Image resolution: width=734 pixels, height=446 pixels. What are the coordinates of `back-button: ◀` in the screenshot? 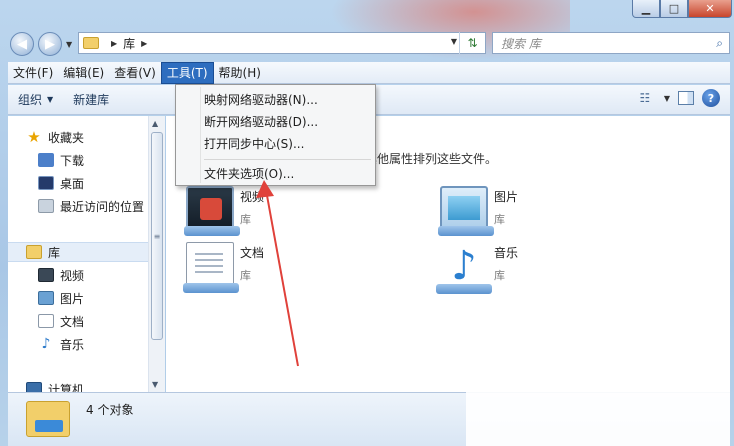 It's located at (22, 44).